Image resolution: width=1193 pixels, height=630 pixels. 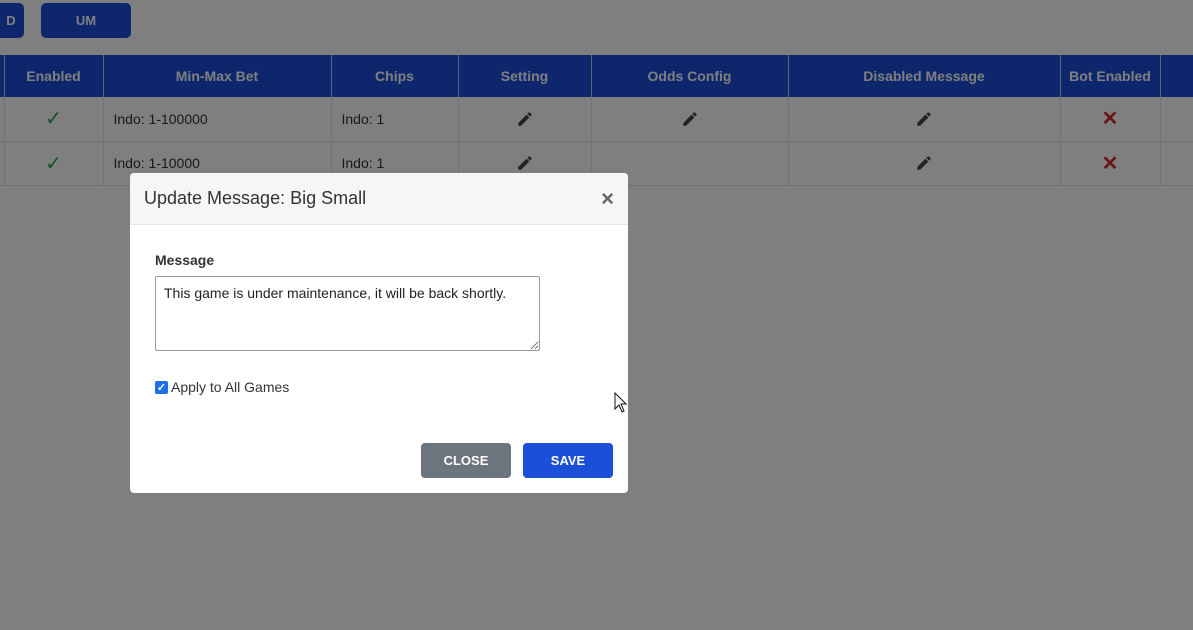 What do you see at coordinates (161, 387) in the screenshot?
I see `apply-all-checkbox: ✓` at bounding box center [161, 387].